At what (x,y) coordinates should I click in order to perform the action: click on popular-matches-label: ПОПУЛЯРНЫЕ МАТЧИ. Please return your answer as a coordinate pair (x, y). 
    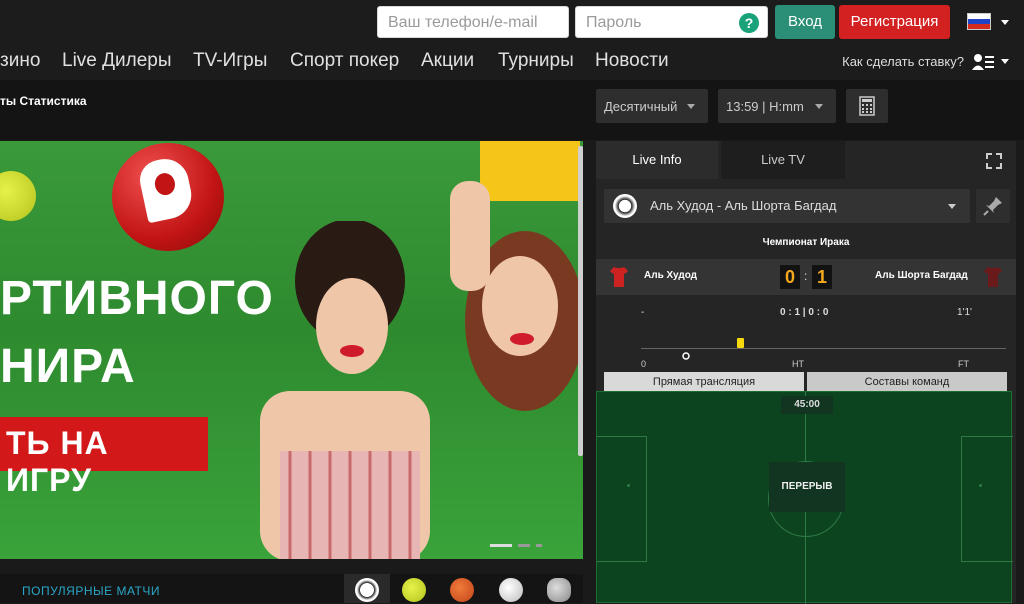
    Looking at the image, I should click on (91, 591).